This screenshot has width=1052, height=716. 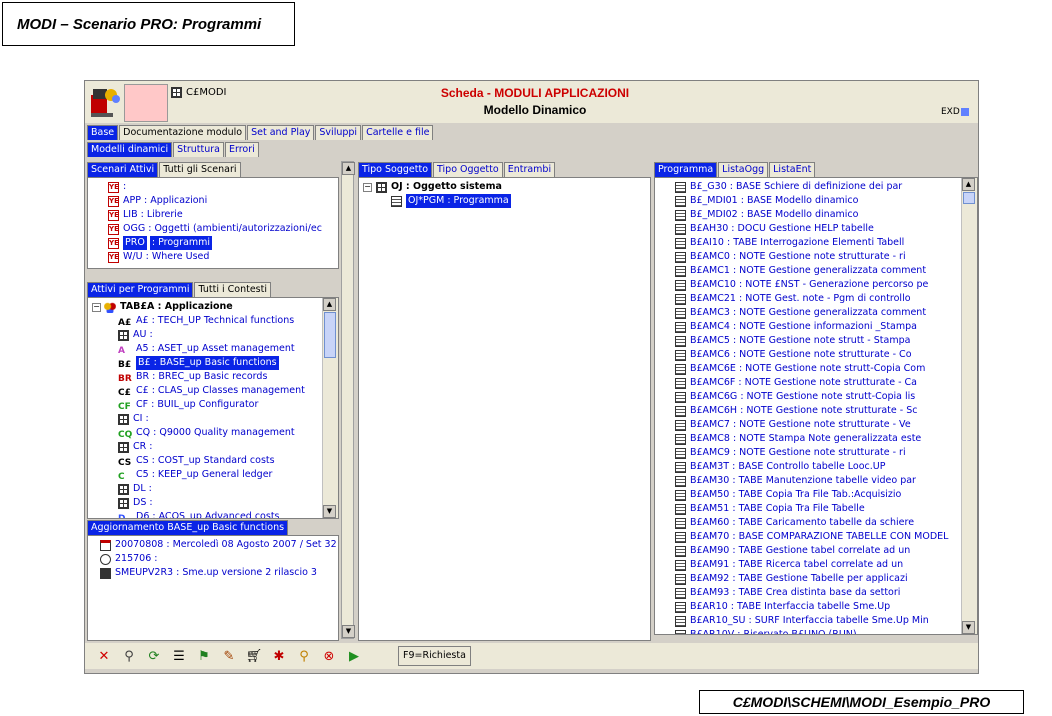 I want to click on zoom-icon: ⚲, so click(x=304, y=656).